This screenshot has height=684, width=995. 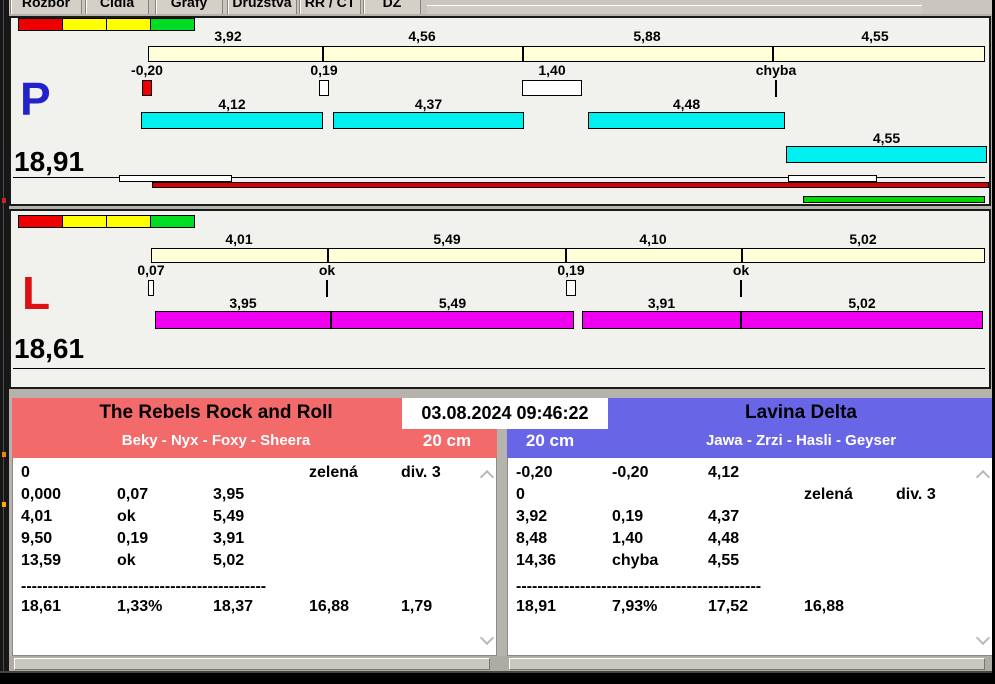 What do you see at coordinates (254, 563) in the screenshot?
I see `table-row: 13,59 ok 5,02` at bounding box center [254, 563].